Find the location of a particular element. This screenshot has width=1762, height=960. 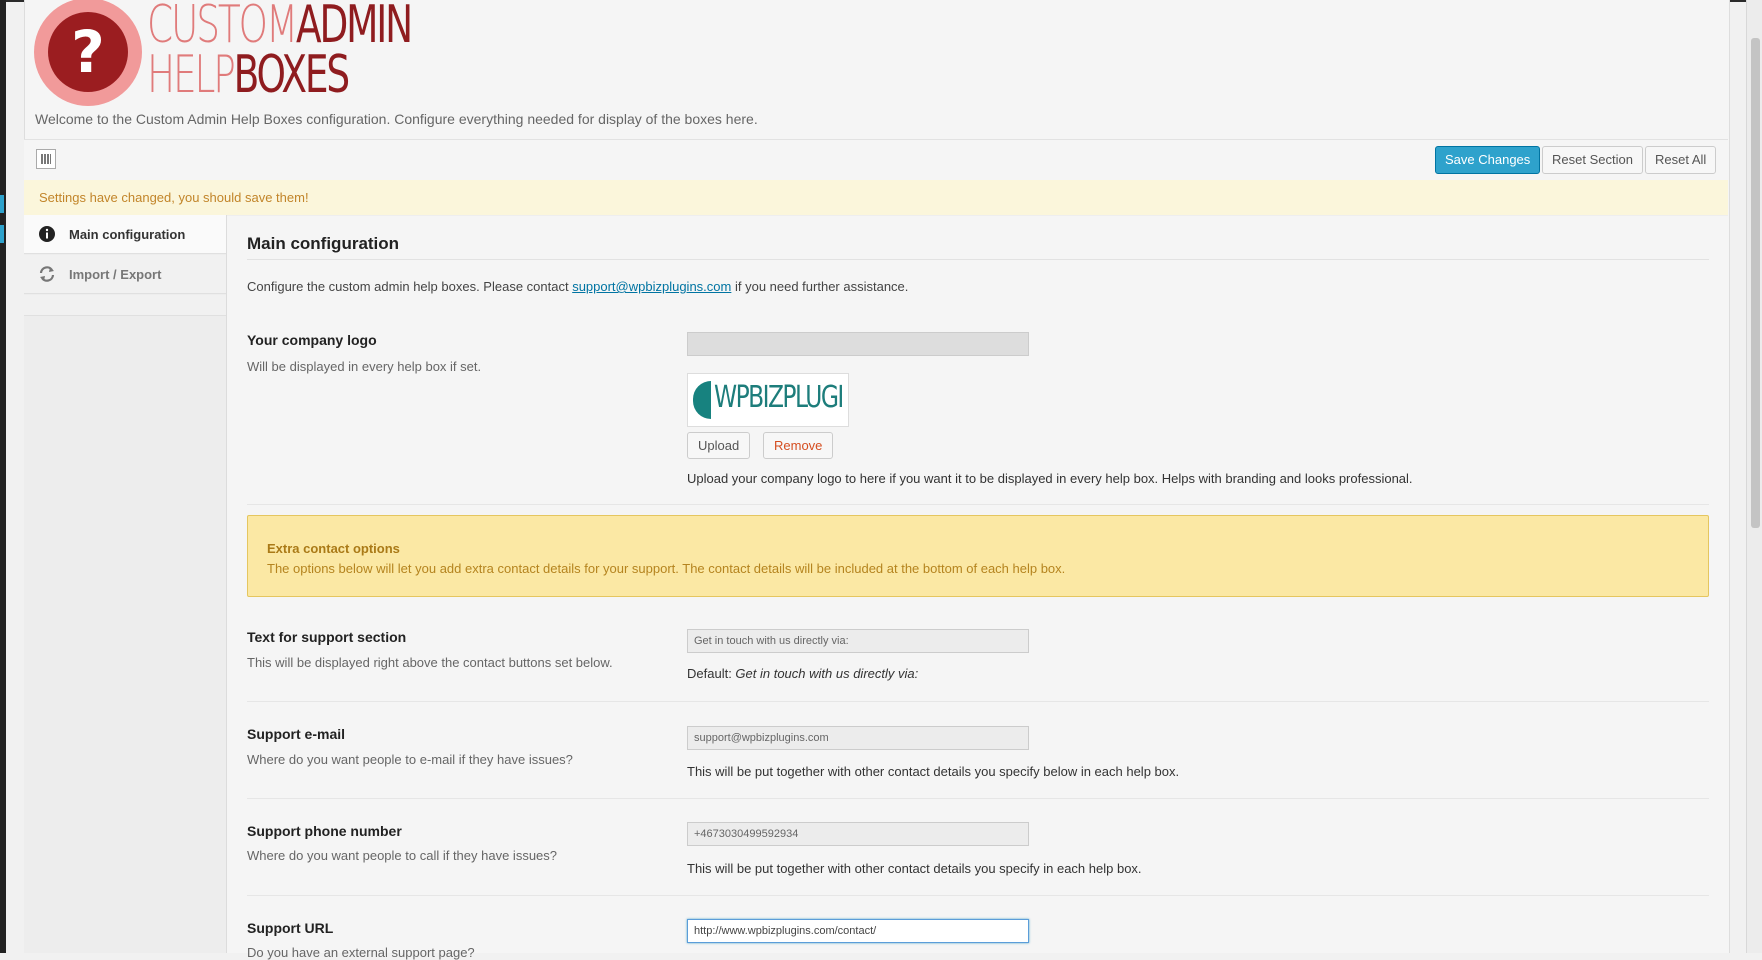

reset-all-button: Reset All is located at coordinates (1681, 160).